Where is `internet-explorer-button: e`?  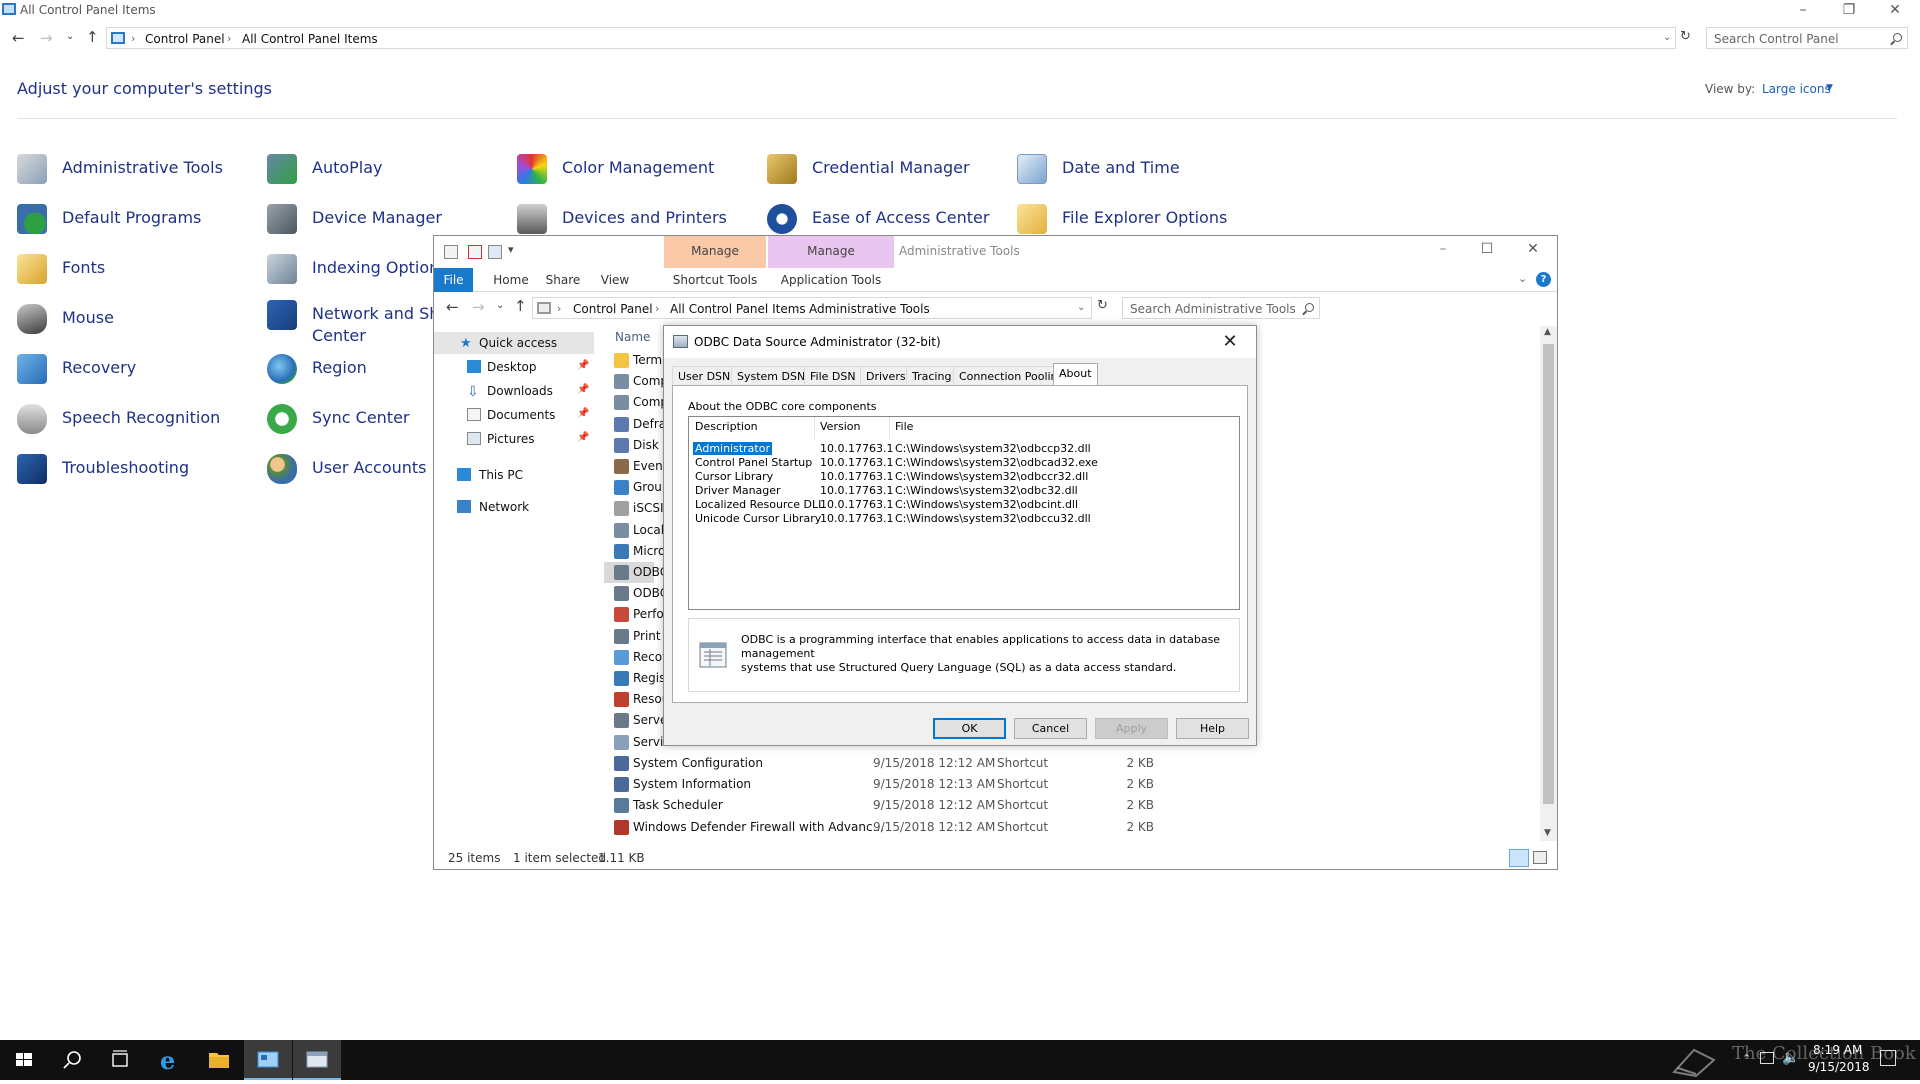
internet-explorer-button: e is located at coordinates (170, 1060).